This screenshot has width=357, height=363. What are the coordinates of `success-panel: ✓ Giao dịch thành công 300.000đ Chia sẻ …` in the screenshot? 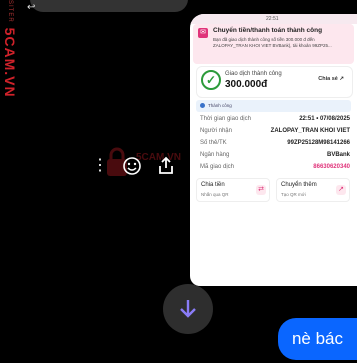 It's located at (274, 82).